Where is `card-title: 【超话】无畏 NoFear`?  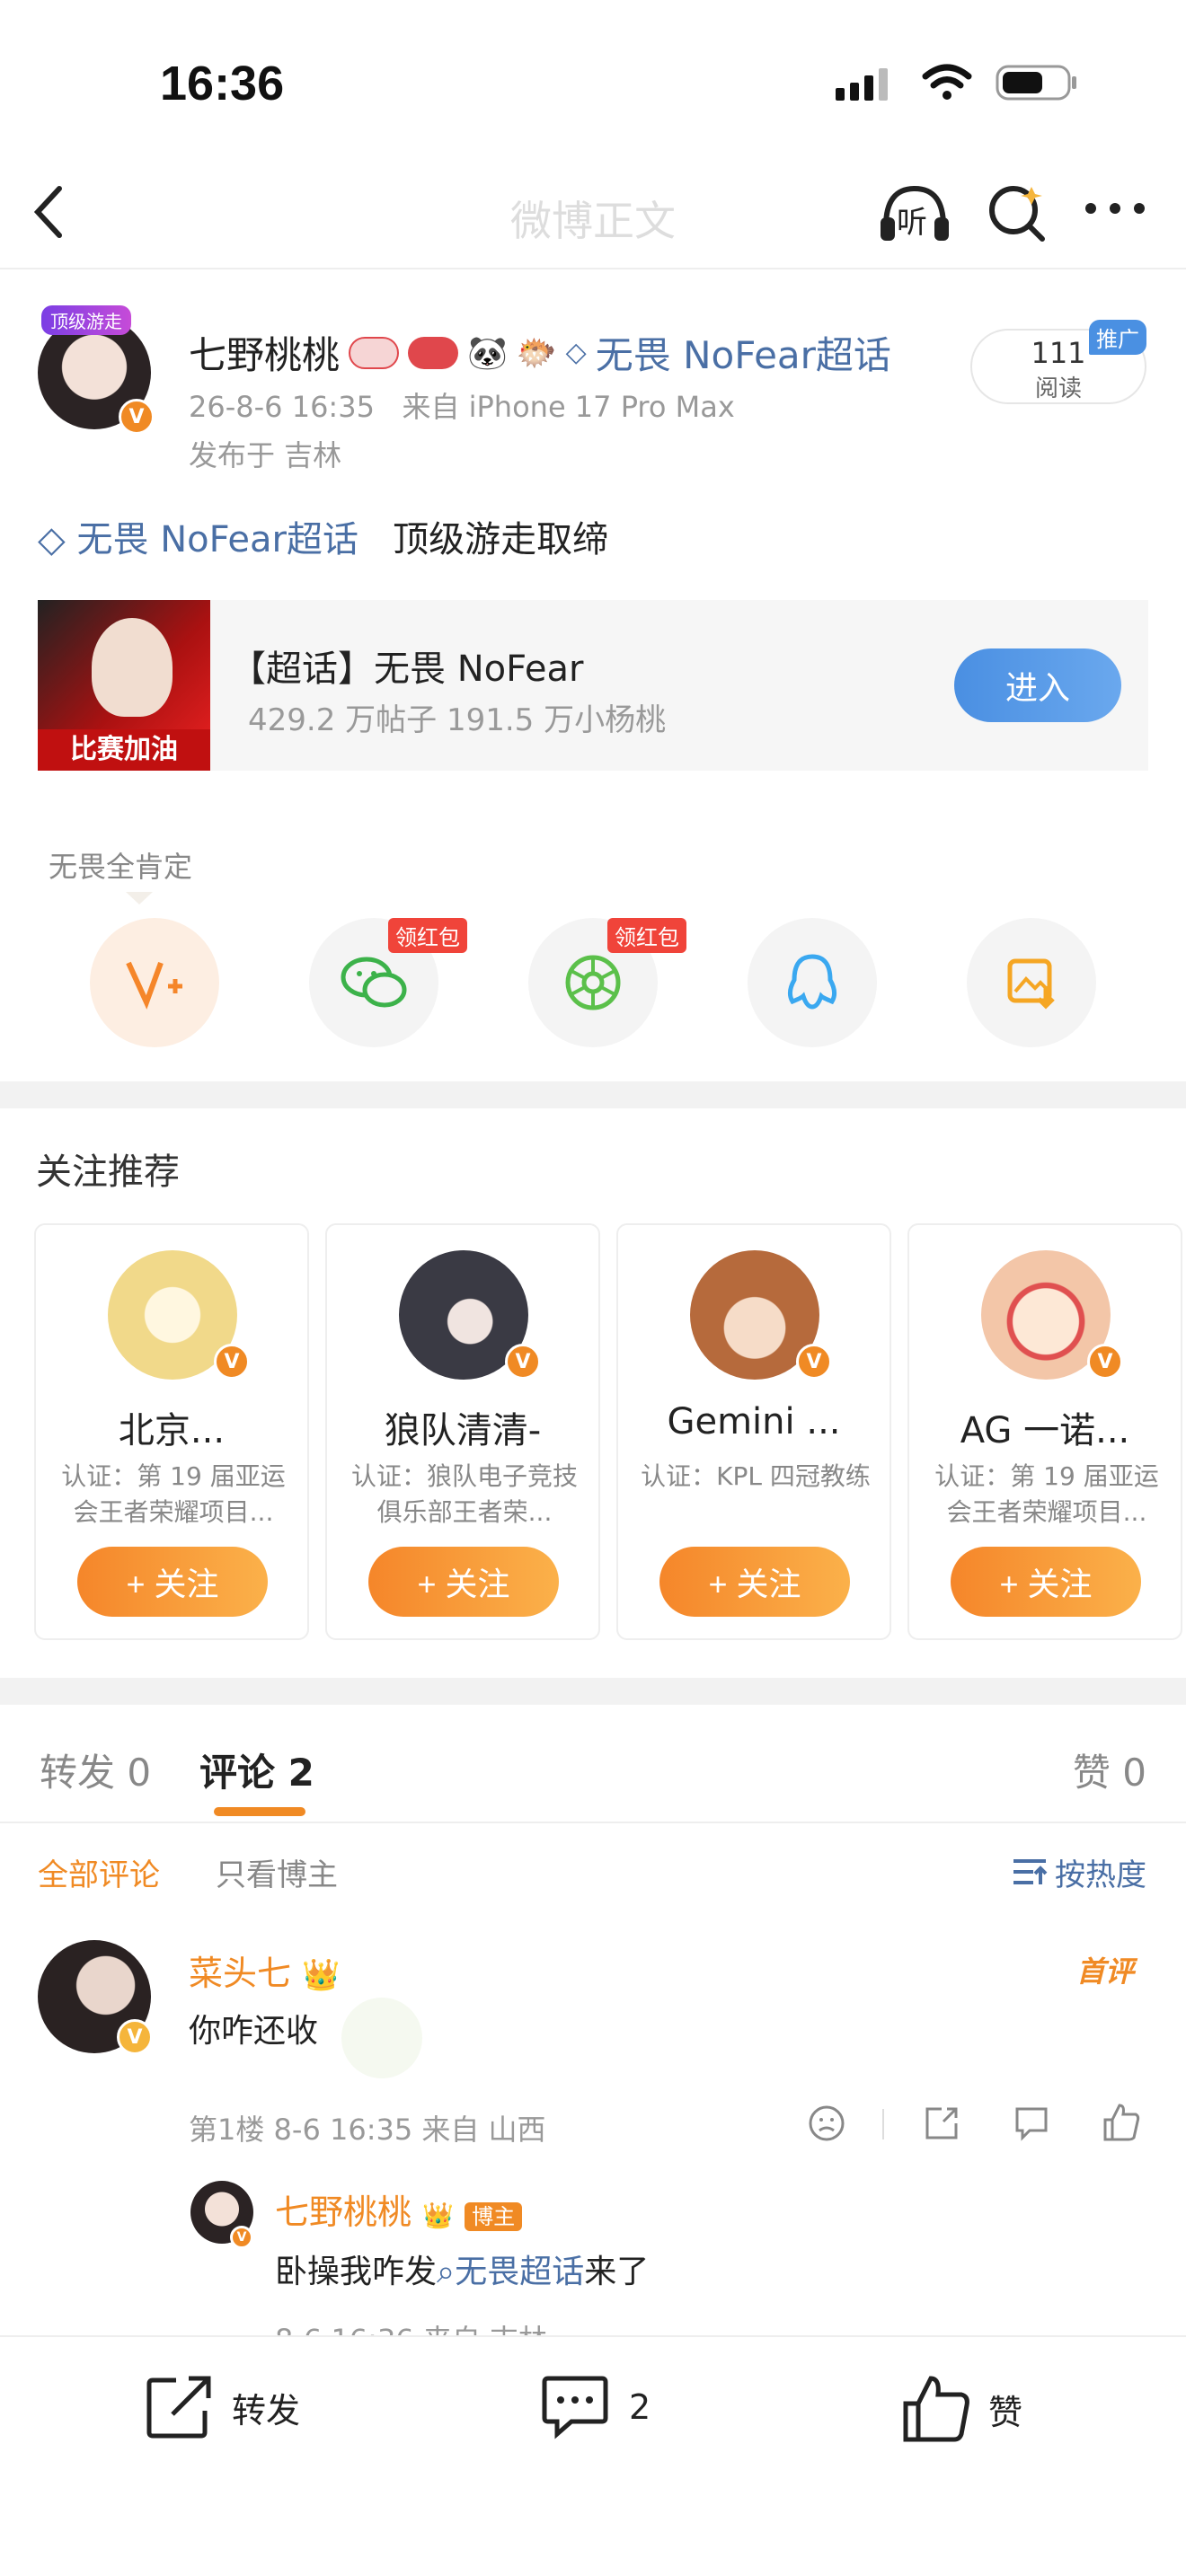
card-title: 【超话】无畏 NoFear is located at coordinates (407, 669).